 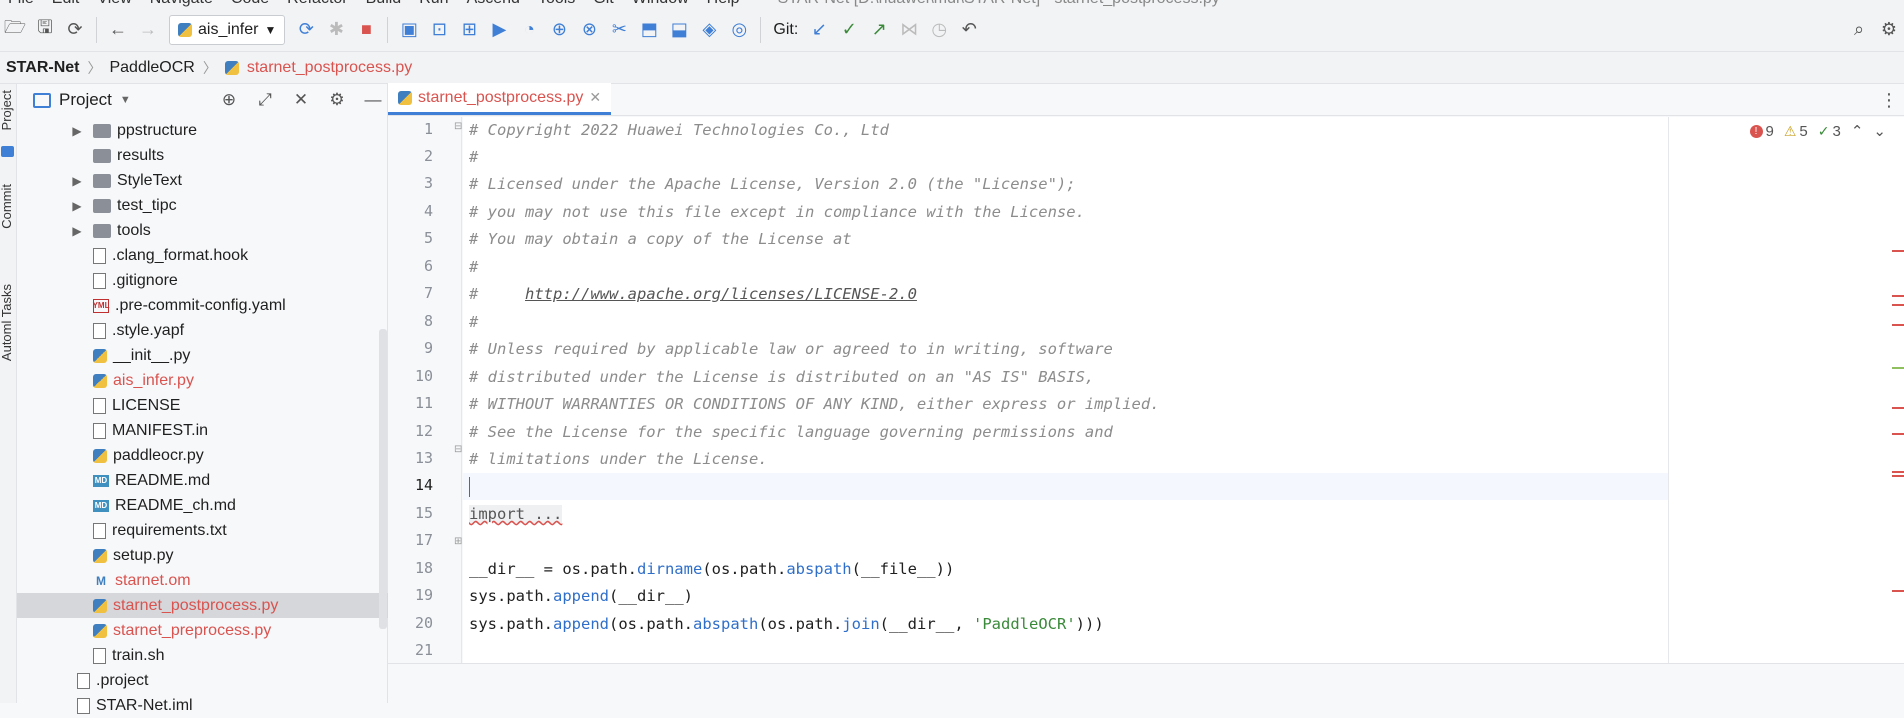 What do you see at coordinates (75, 30) in the screenshot?
I see `sync-icon: ⟳` at bounding box center [75, 30].